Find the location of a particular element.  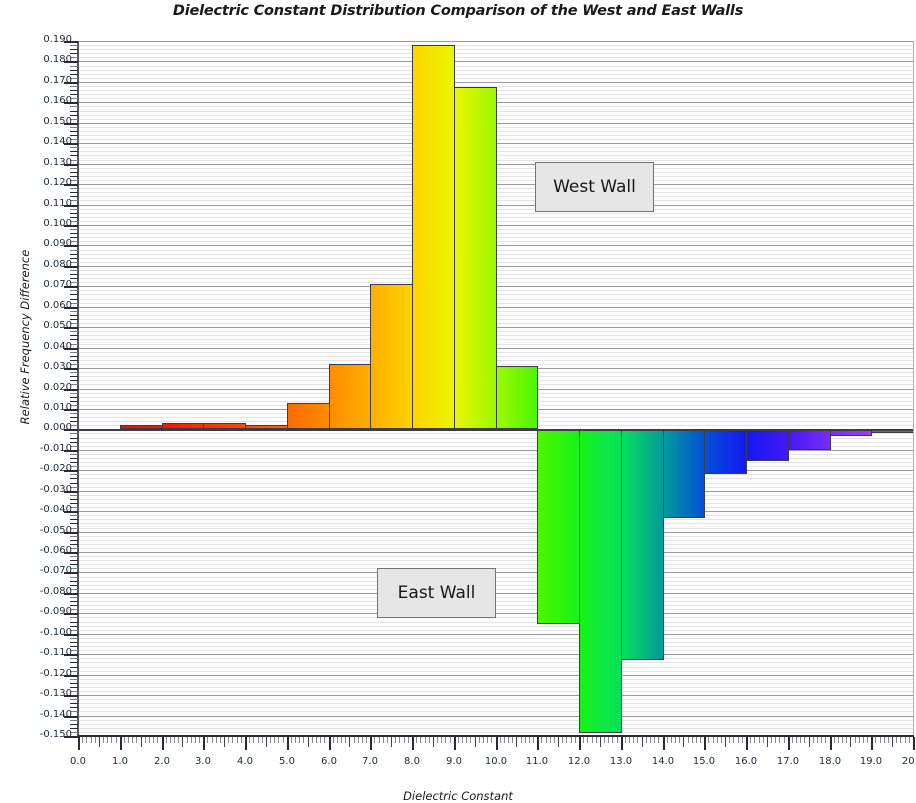

y-tick-label: 0.050 is located at coordinates (57, 325).